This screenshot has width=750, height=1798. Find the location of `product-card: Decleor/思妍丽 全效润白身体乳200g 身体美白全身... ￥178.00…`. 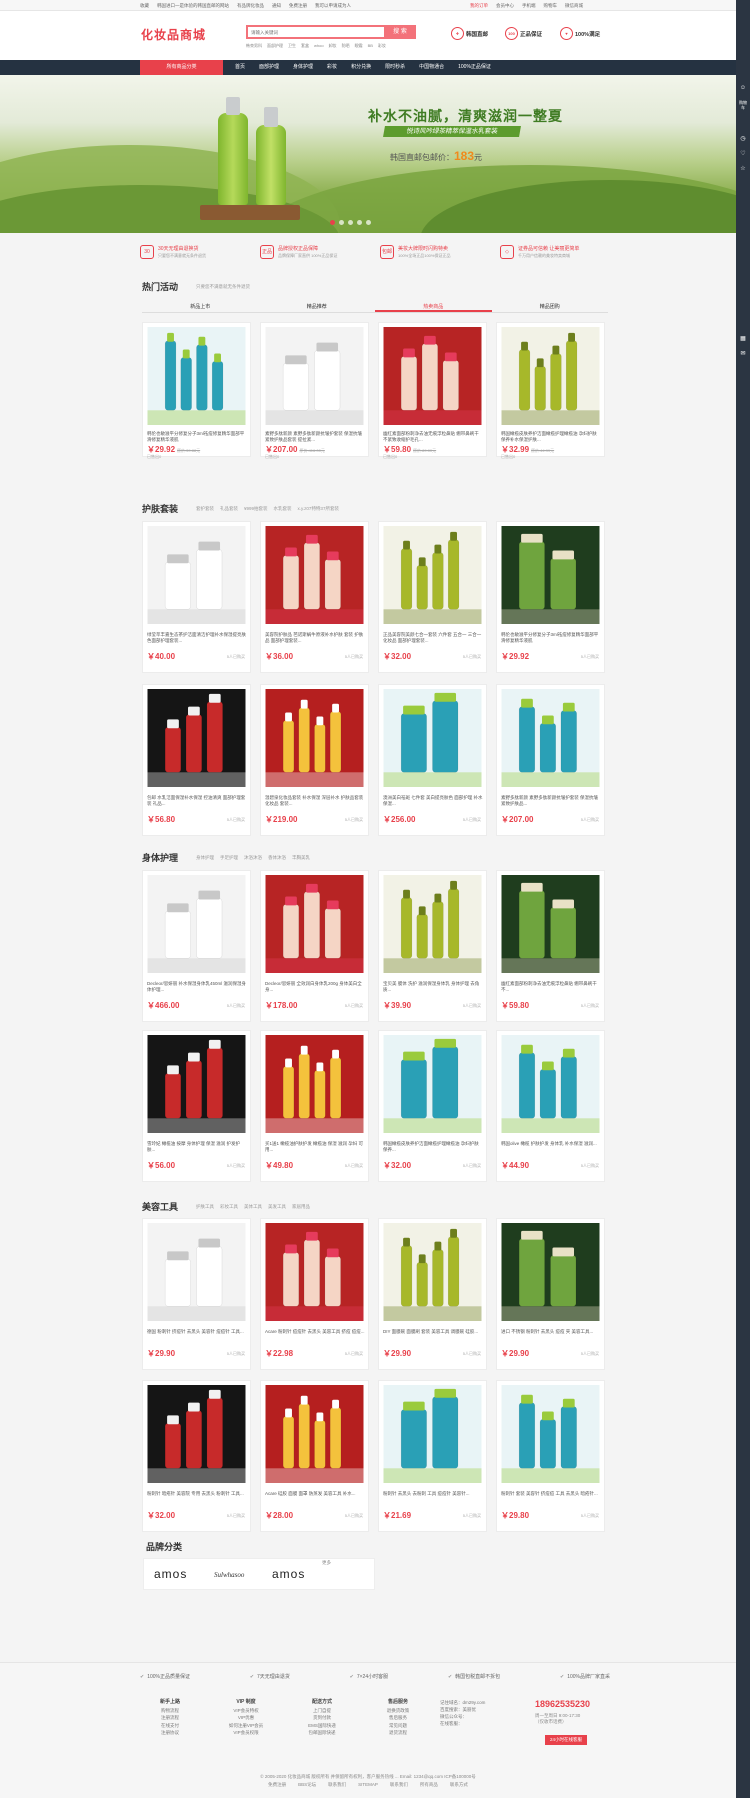

product-card: Decleor/思妍丽 全效润白身体乳200g 身体美白全身... ￥178.00… is located at coordinates (314, 946).